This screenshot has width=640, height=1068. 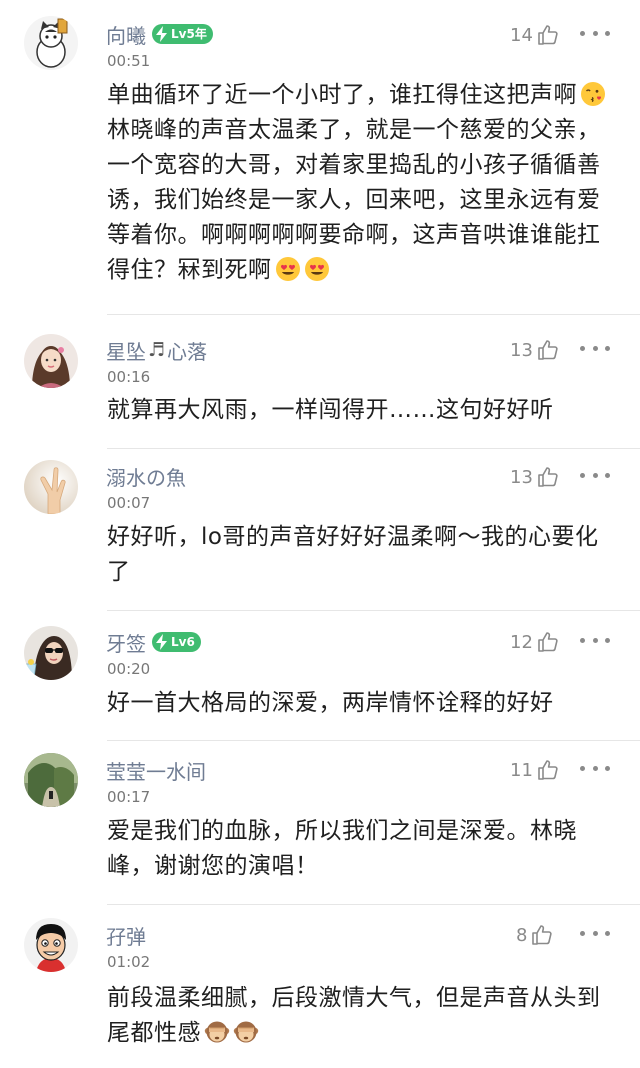 What do you see at coordinates (535, 642) in the screenshot?
I see `like-button: 12` at bounding box center [535, 642].